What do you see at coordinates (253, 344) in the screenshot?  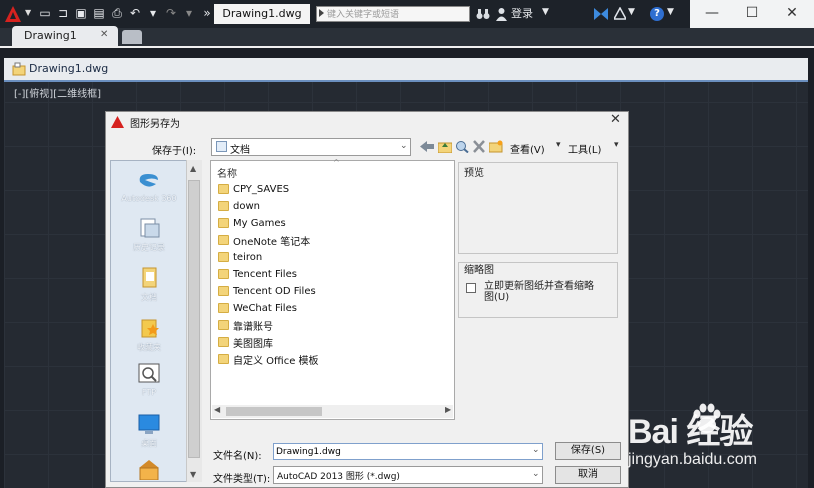 I see `file-name: 美图图库` at bounding box center [253, 344].